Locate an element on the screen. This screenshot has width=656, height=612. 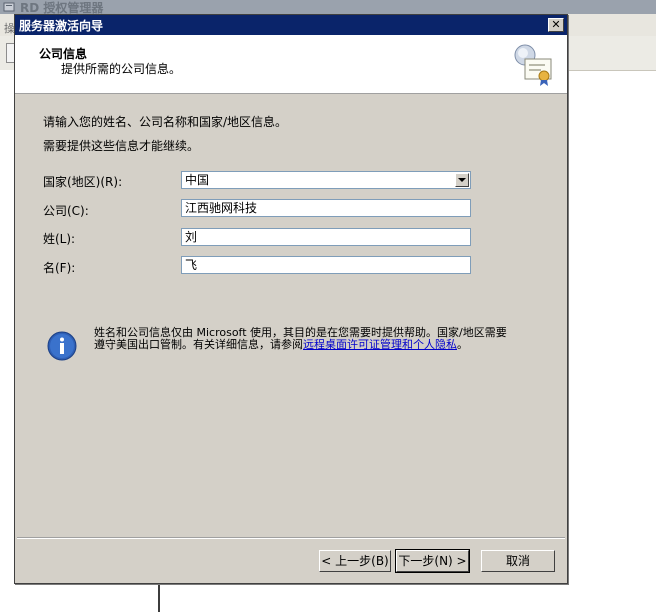
cancel-button-label: 取消 is located at coordinates (517, 561).